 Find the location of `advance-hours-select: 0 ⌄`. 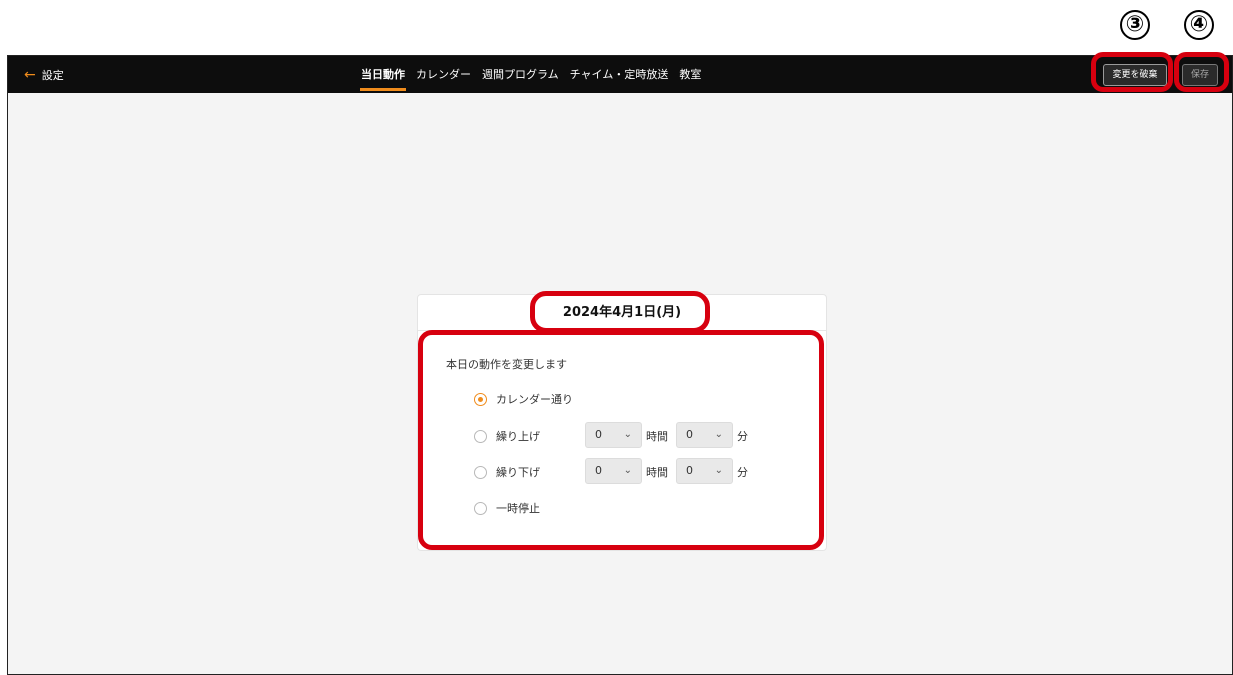

advance-hours-select: 0 ⌄ is located at coordinates (613, 435).